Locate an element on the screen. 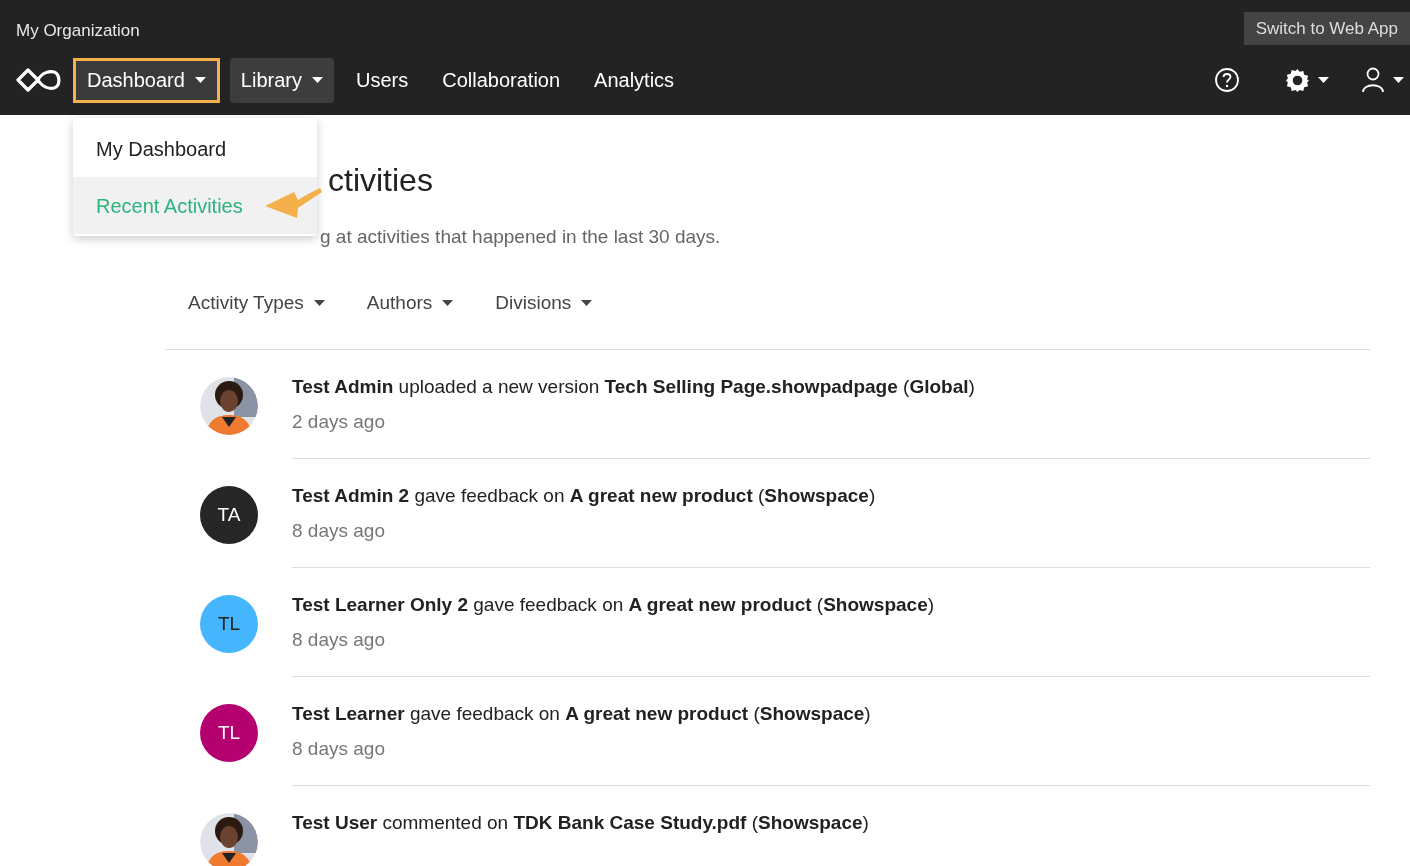 The image size is (1410, 866). switch-app-button: Switch to Web App is located at coordinates (1326, 28).